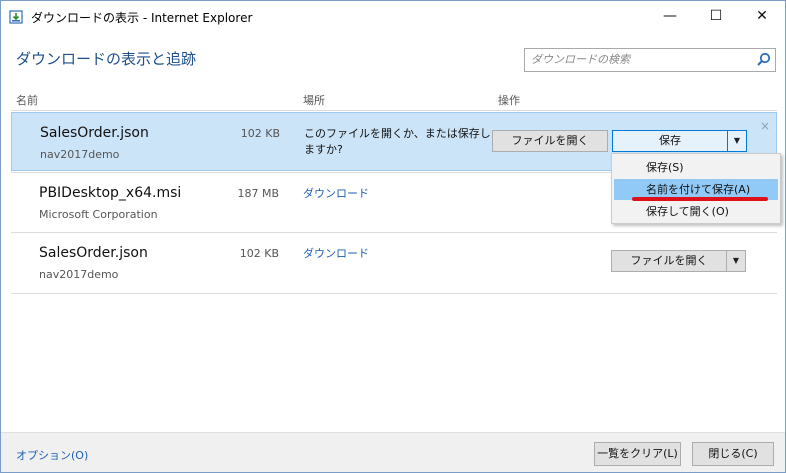 The image size is (786, 473). What do you see at coordinates (637, 454) in the screenshot?
I see `clear-list-button: 一覧をクリア(L)` at bounding box center [637, 454].